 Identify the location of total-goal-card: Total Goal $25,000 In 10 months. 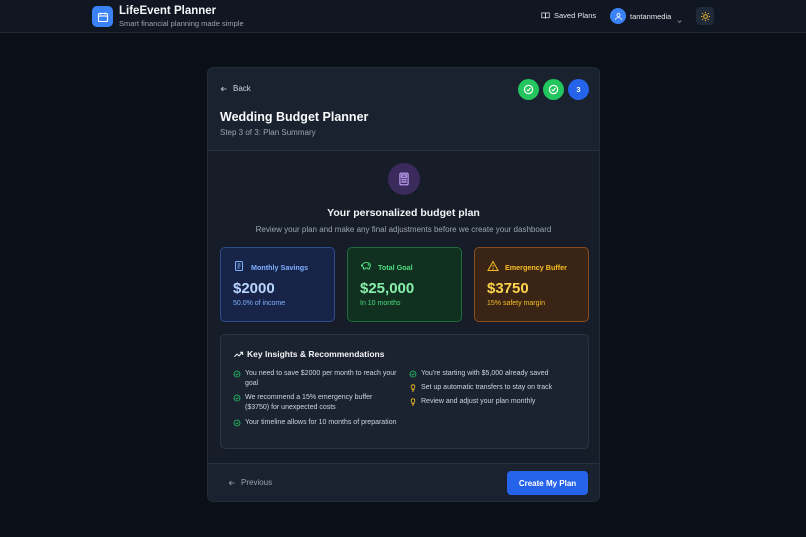
(404, 284).